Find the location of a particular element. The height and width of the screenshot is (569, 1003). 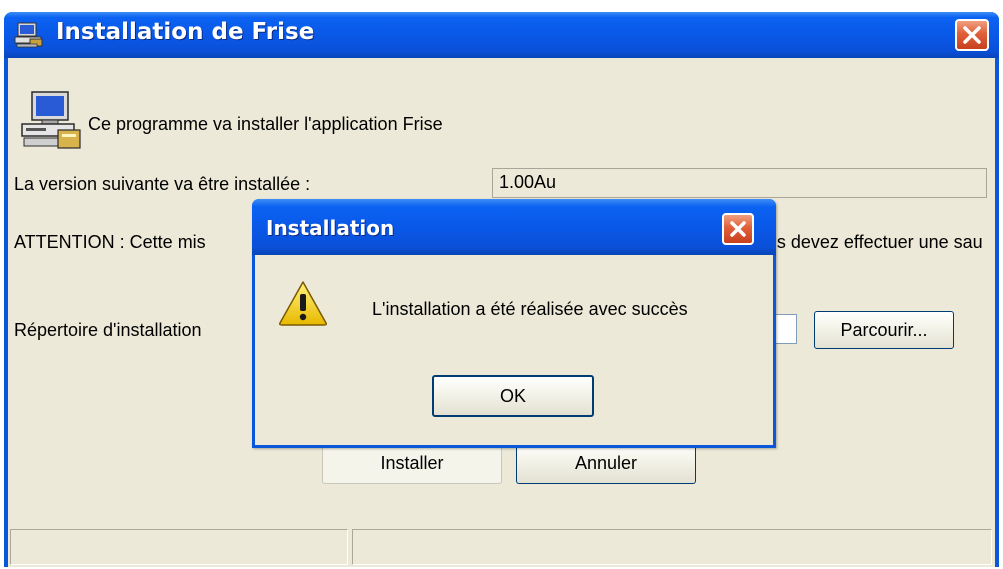

close-button is located at coordinates (972, 35).